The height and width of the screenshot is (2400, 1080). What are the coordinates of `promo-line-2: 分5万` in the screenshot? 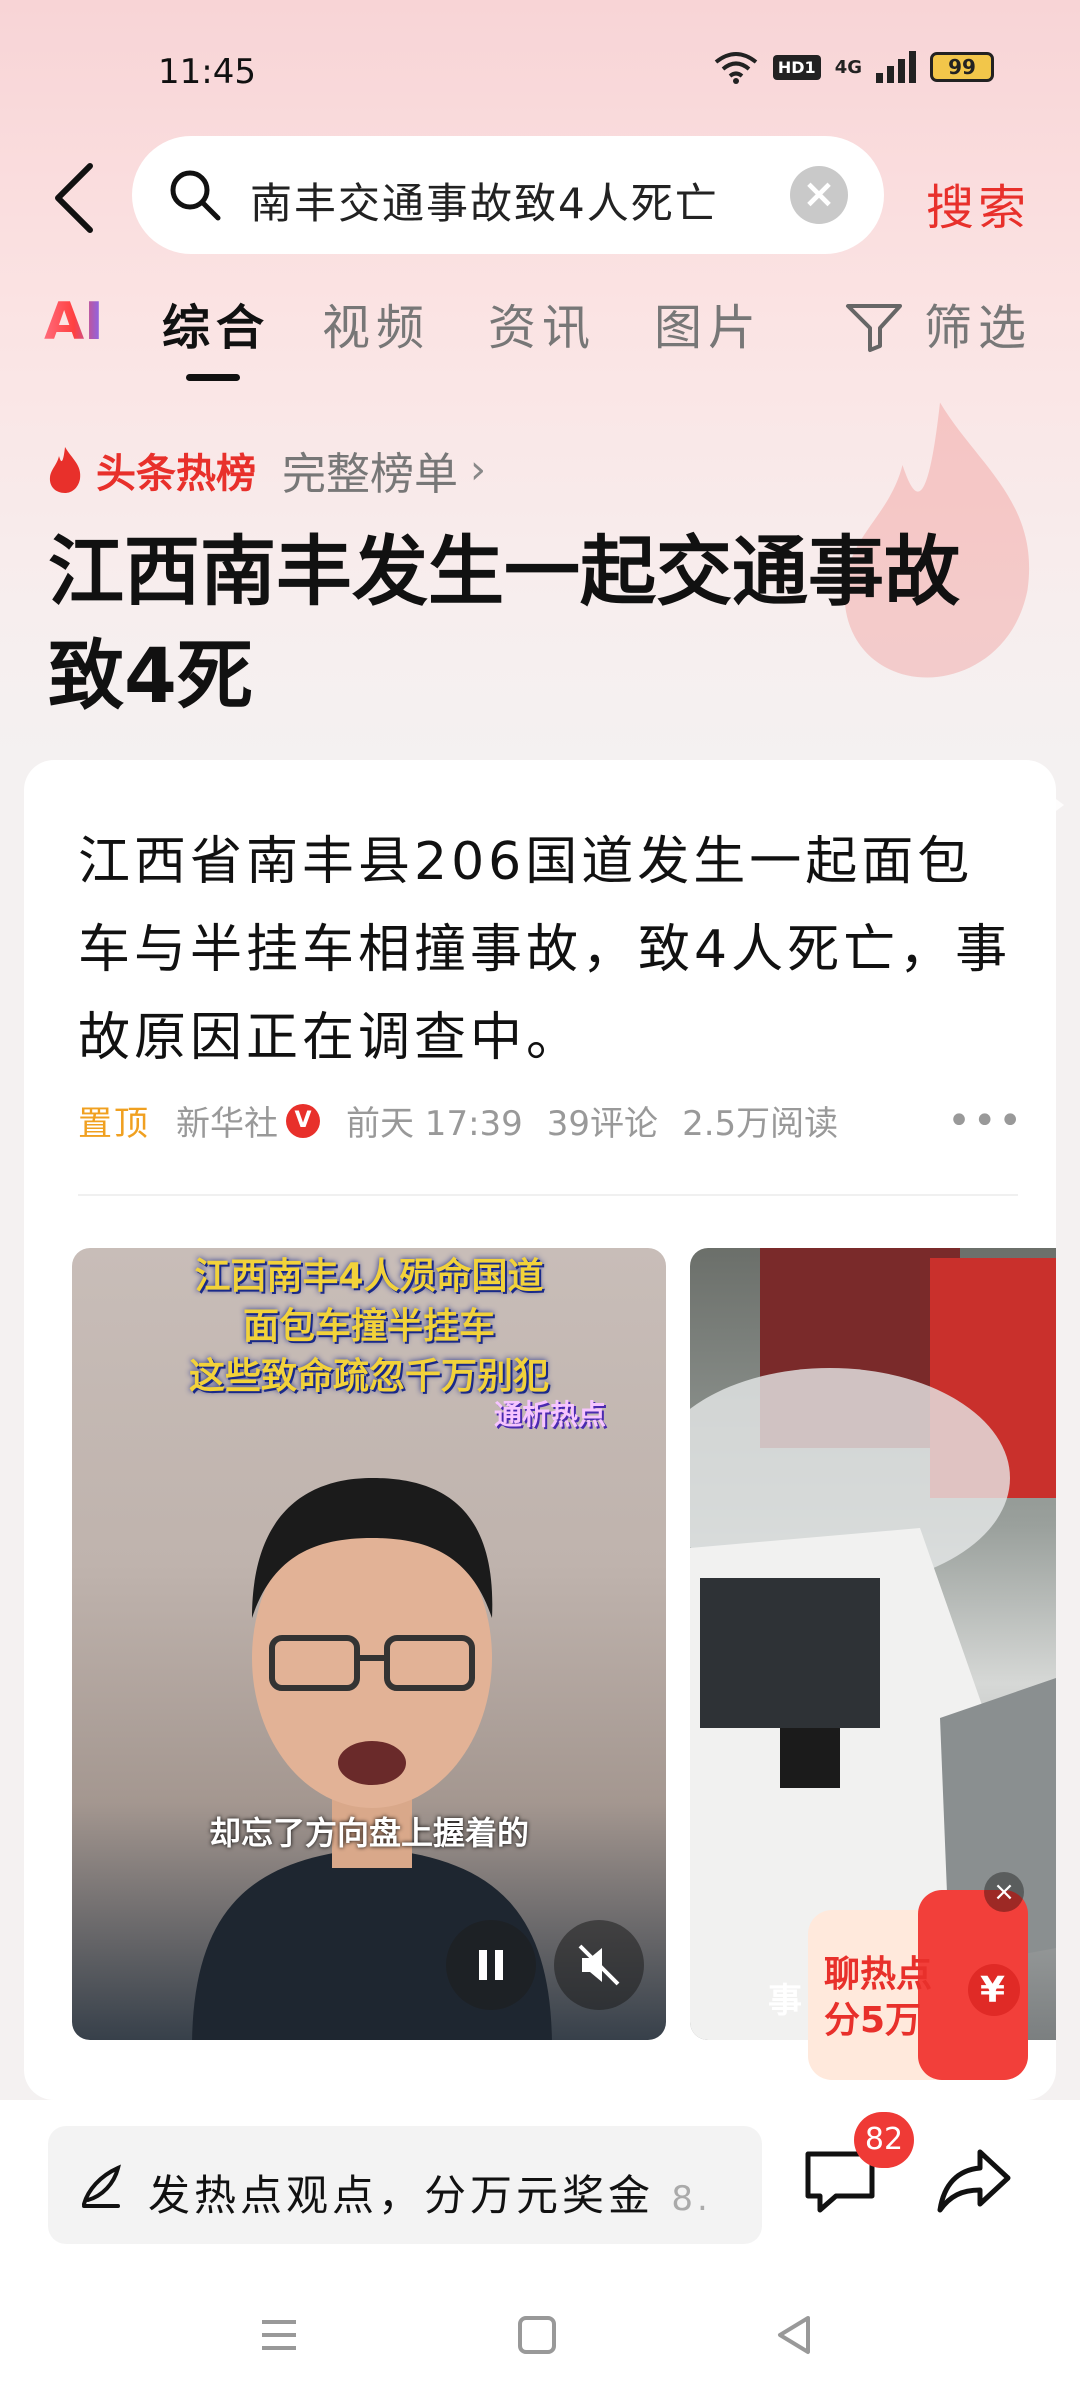 It's located at (873, 2020).